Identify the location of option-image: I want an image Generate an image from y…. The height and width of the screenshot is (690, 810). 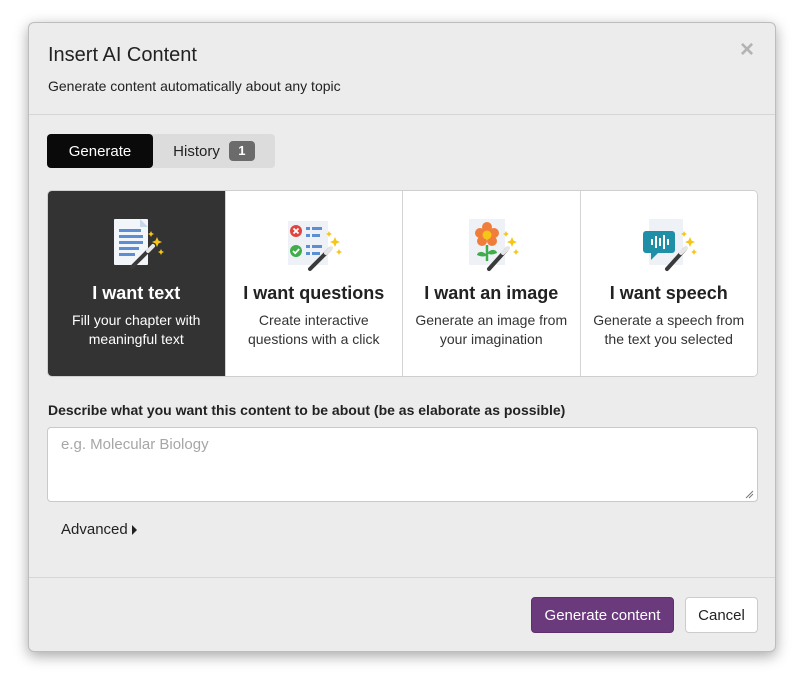
(491, 283).